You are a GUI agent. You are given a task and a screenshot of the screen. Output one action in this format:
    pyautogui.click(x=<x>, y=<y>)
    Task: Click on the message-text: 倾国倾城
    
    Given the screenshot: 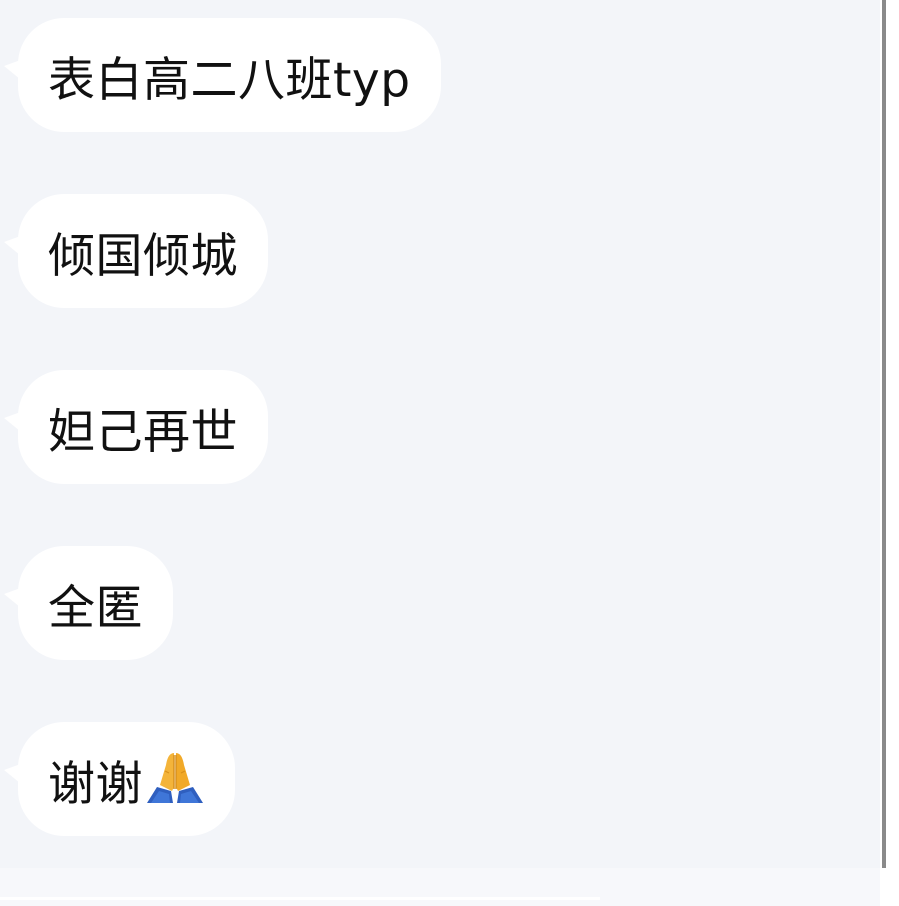 What is the action you would take?
    pyautogui.click(x=143, y=256)
    